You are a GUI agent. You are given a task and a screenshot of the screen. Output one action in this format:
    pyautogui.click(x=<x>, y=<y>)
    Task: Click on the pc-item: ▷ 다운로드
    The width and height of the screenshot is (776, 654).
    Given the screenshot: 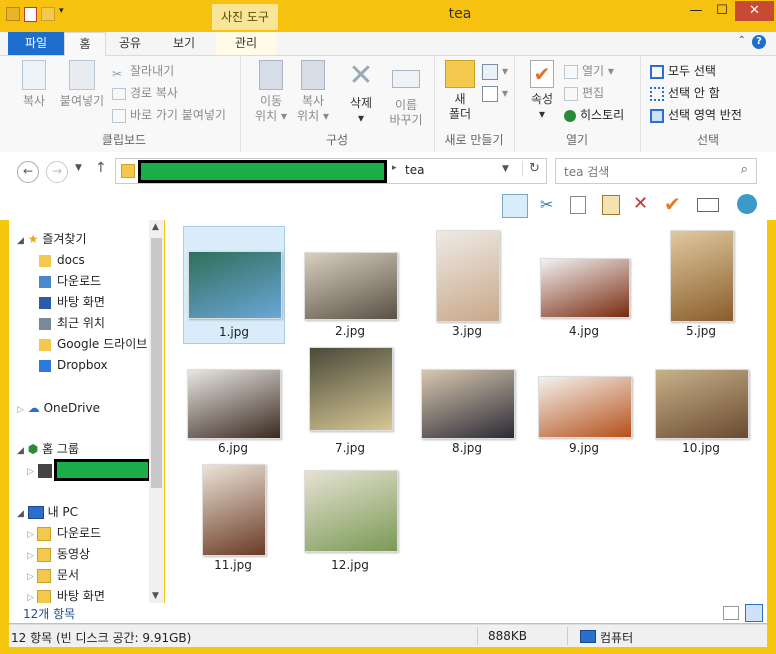 What is the action you would take?
    pyautogui.click(x=64, y=533)
    